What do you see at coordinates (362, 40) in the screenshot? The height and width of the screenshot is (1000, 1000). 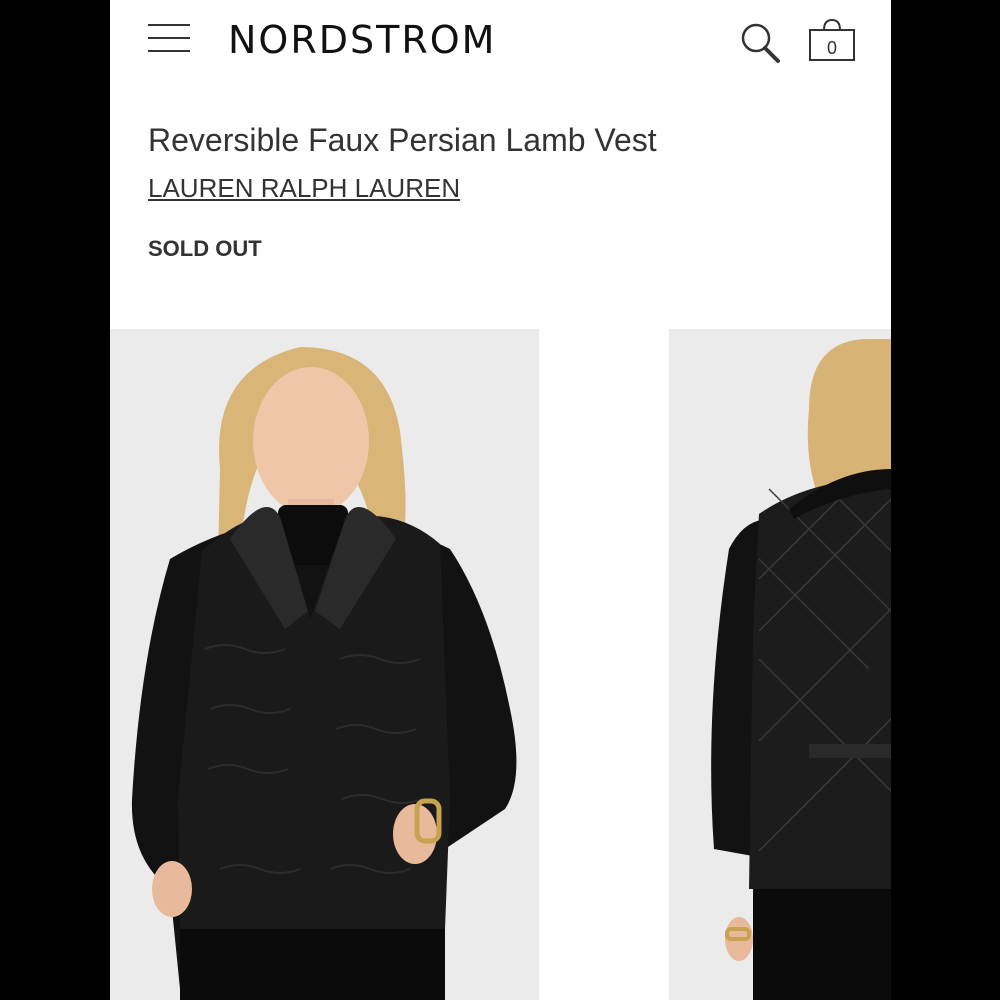 I see `nordstrom-logo: NORDSTROM` at bounding box center [362, 40].